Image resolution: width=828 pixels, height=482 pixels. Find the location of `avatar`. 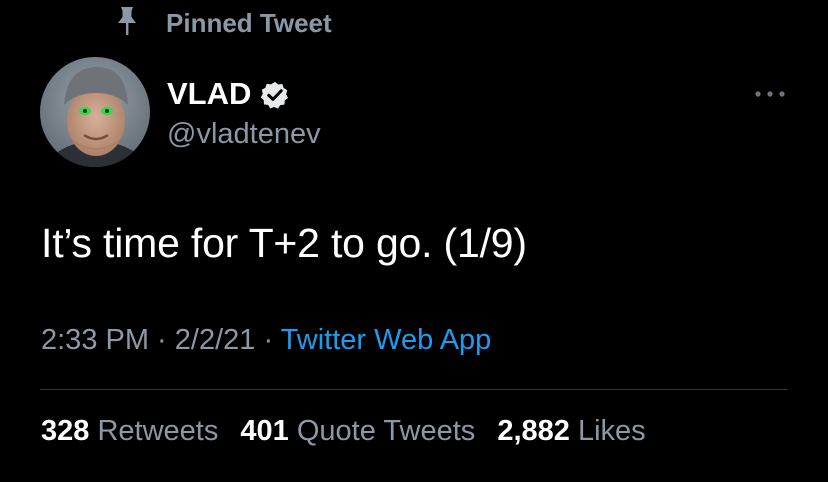

avatar is located at coordinates (95, 112).